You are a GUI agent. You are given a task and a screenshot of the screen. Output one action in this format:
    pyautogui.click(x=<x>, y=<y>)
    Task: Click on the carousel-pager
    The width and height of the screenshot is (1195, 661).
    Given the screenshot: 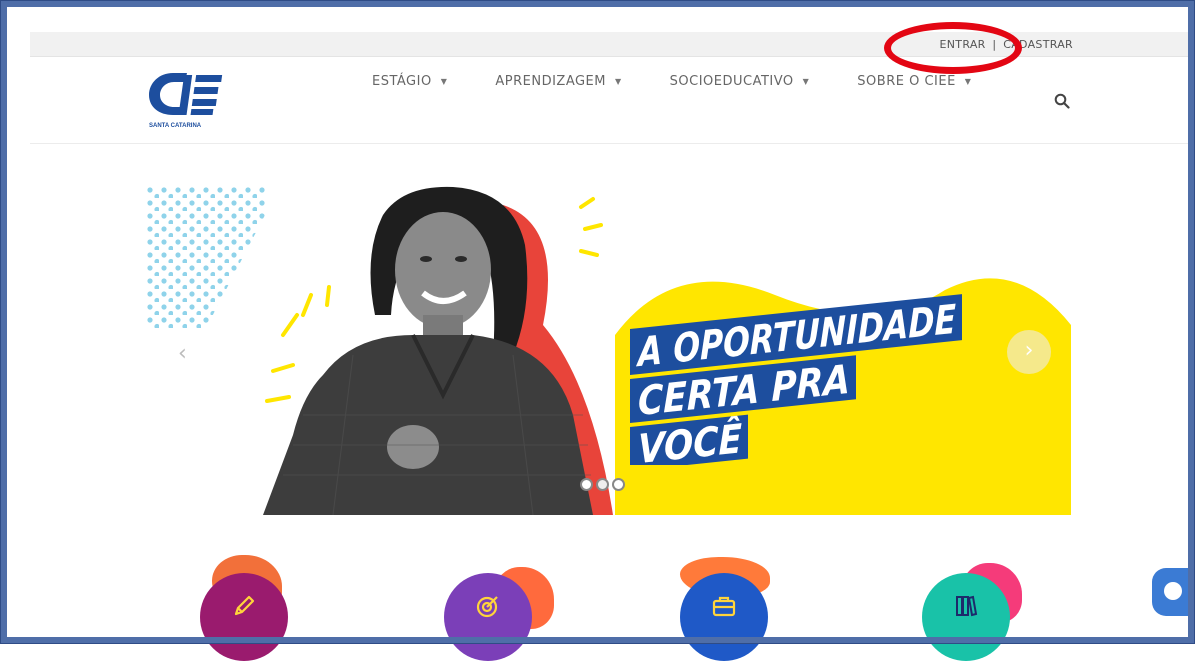 What is the action you would take?
    pyautogui.click(x=602, y=484)
    